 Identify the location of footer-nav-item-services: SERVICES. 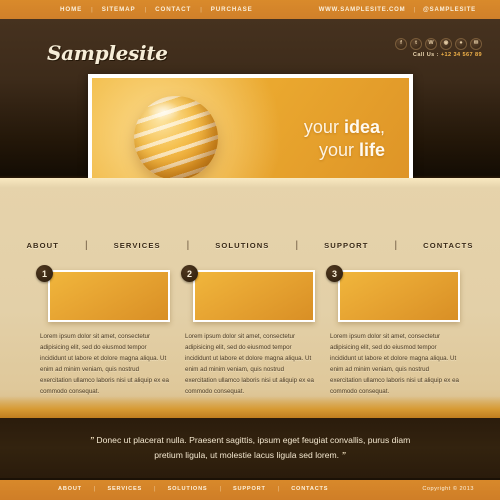
(124, 489).